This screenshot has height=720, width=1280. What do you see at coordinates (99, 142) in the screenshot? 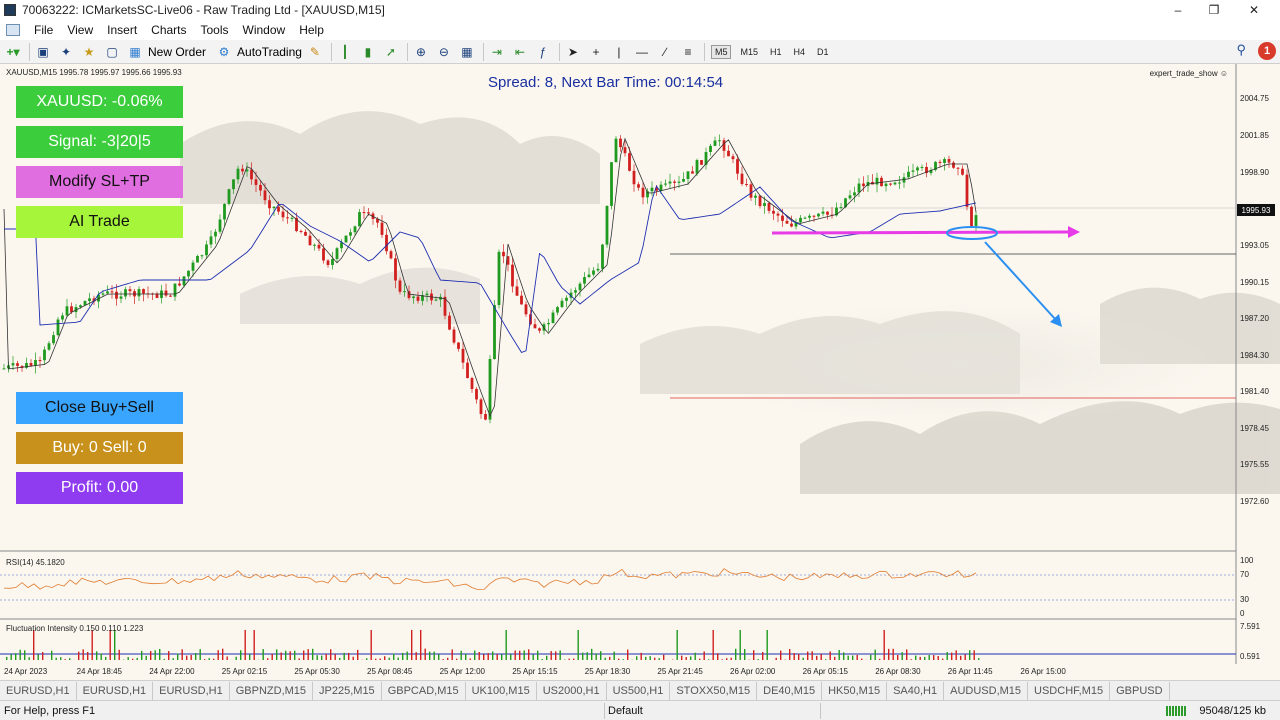
I see `signal-button: Signal: -3|20|5` at bounding box center [99, 142].